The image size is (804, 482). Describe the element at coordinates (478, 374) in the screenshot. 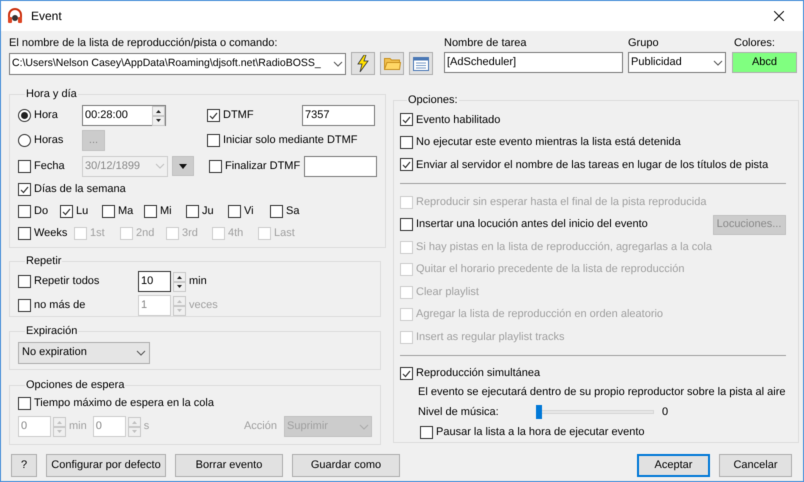

I see `checkbox-label: Reproducción simultánea` at that location.